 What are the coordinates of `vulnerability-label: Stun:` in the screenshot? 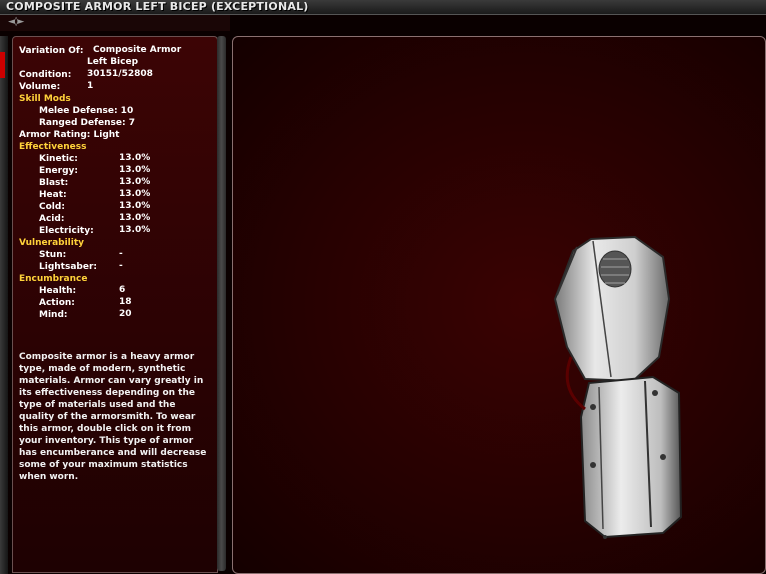 It's located at (53, 255).